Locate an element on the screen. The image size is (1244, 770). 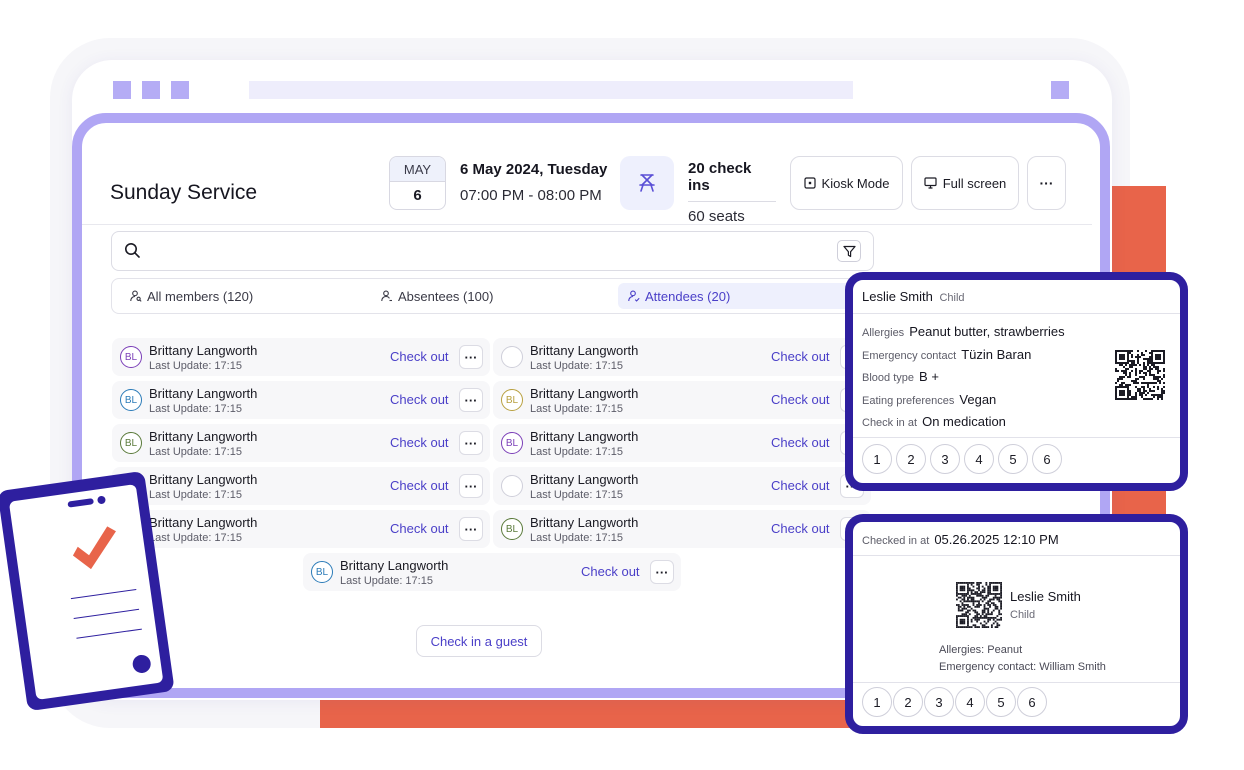
checkmark-icon is located at coordinates (94, 548).